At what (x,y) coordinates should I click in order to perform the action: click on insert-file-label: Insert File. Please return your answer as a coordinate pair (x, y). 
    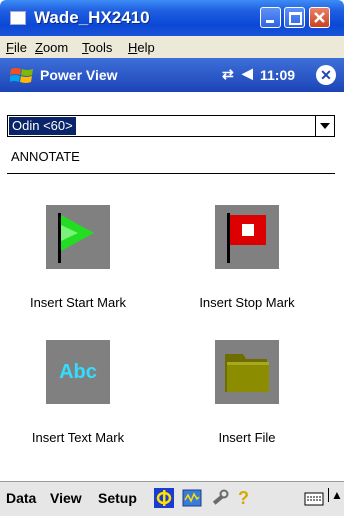
    Looking at the image, I should click on (247, 437).